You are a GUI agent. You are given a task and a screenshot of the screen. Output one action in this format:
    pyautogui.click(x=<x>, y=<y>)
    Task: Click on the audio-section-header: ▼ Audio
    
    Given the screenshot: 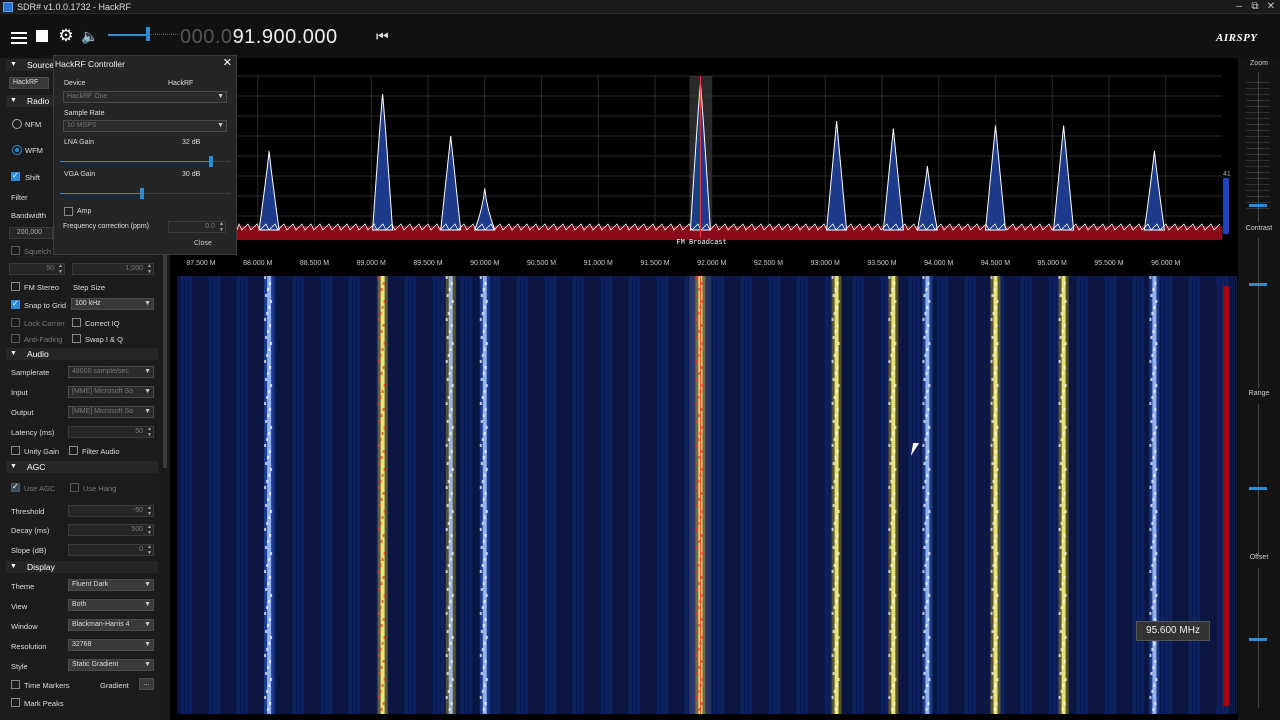 What is the action you would take?
    pyautogui.click(x=82, y=354)
    